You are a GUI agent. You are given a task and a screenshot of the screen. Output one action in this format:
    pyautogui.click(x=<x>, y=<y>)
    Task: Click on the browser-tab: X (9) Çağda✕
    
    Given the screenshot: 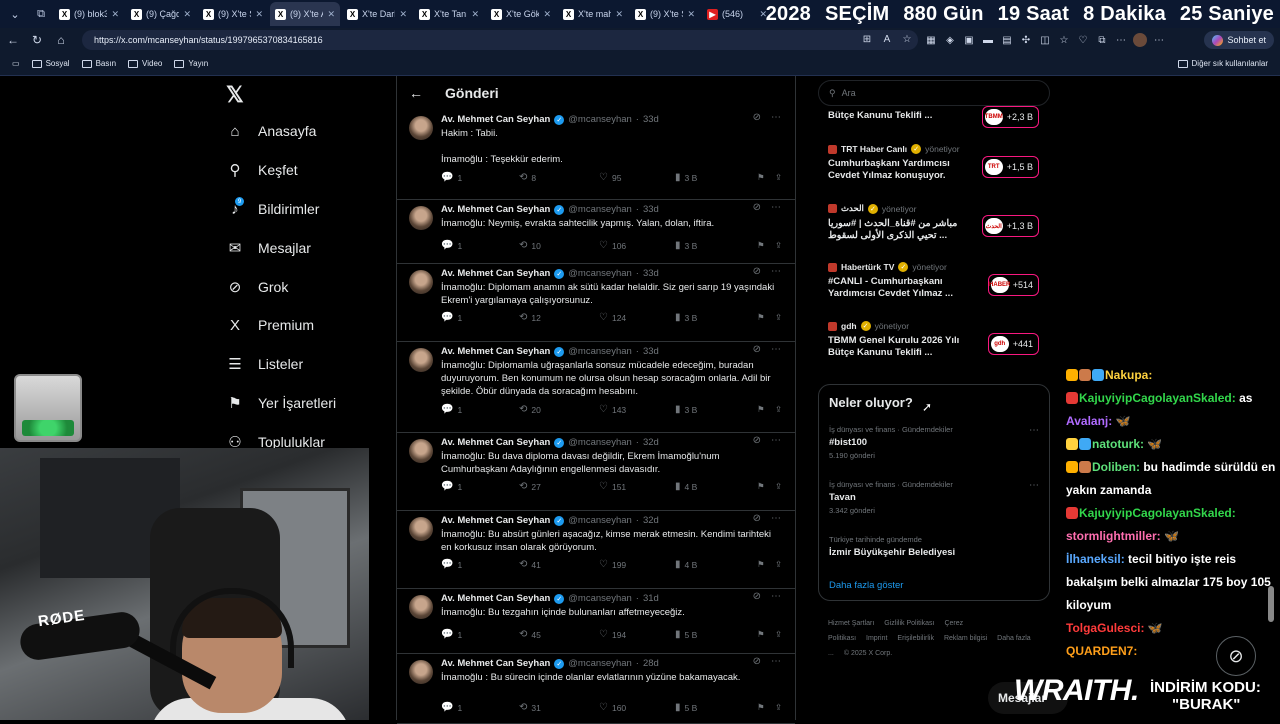 What is the action you would take?
    pyautogui.click(x=161, y=14)
    